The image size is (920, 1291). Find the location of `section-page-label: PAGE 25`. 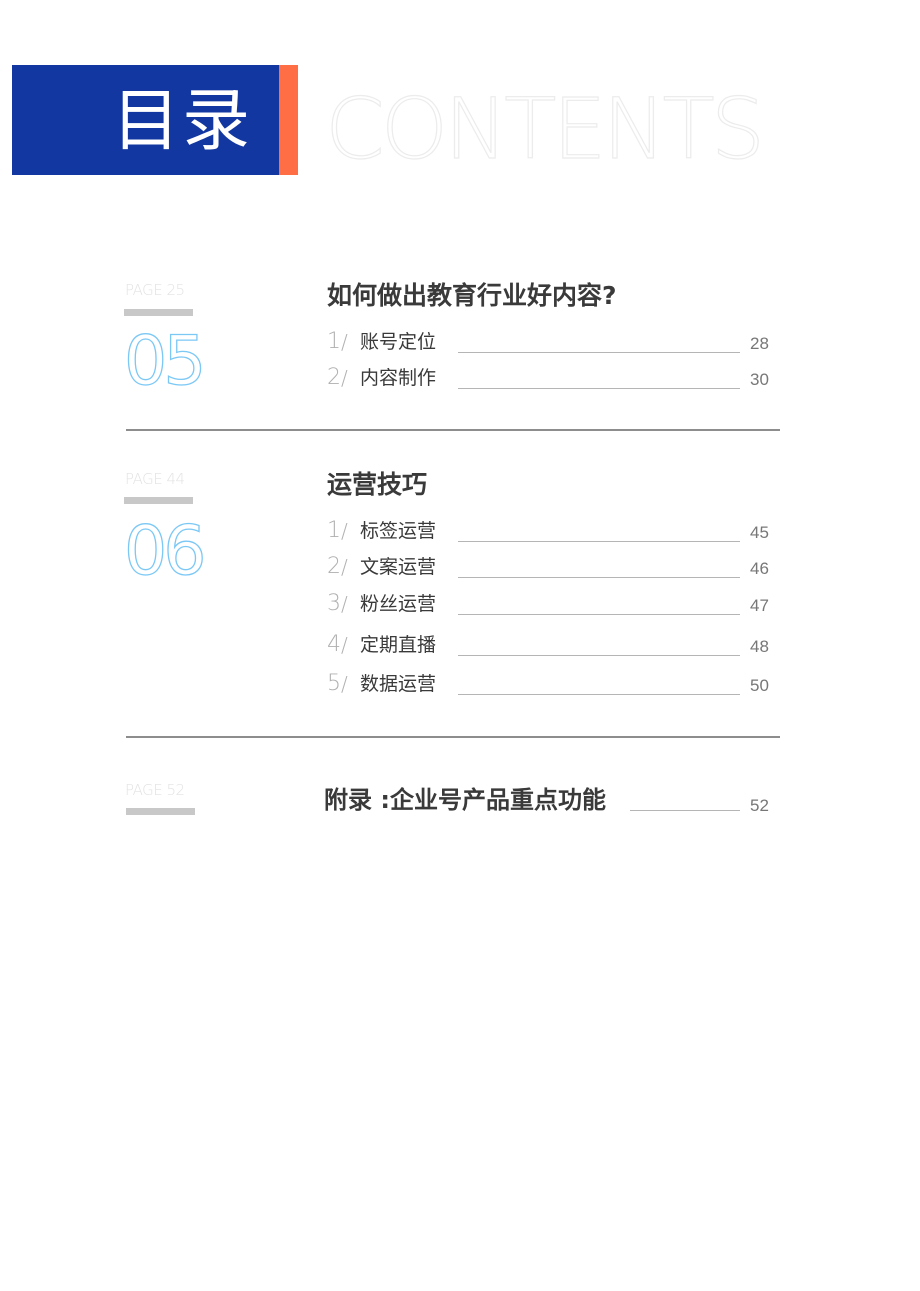

section-page-label: PAGE 25 is located at coordinates (155, 290).